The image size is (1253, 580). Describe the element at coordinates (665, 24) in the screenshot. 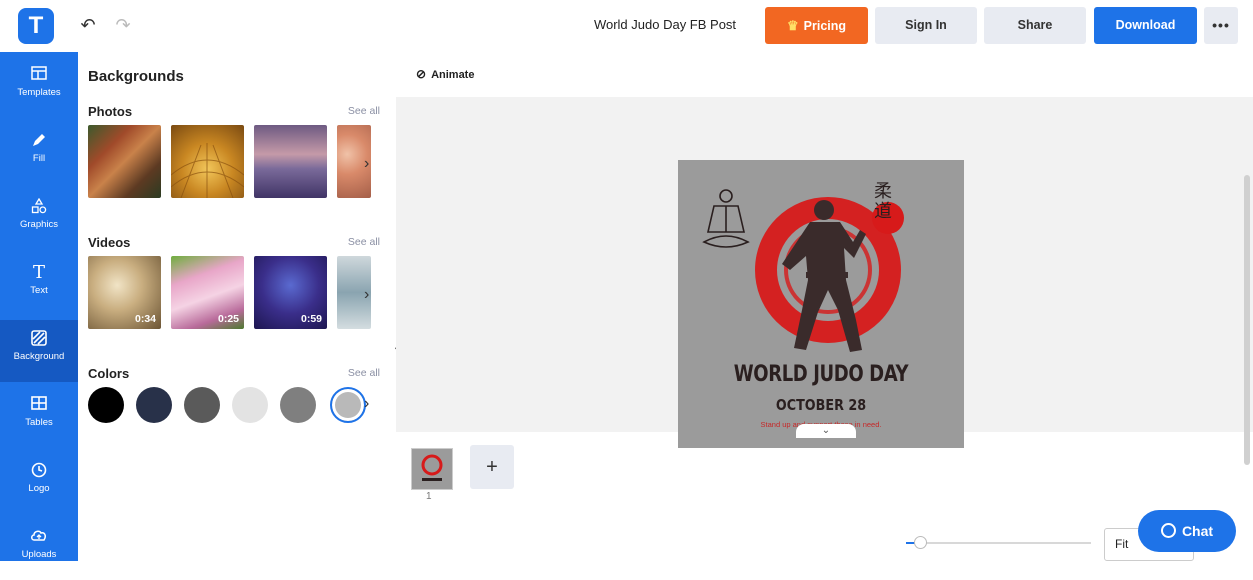

I see `document-title: World Judo Day FB Post` at that location.